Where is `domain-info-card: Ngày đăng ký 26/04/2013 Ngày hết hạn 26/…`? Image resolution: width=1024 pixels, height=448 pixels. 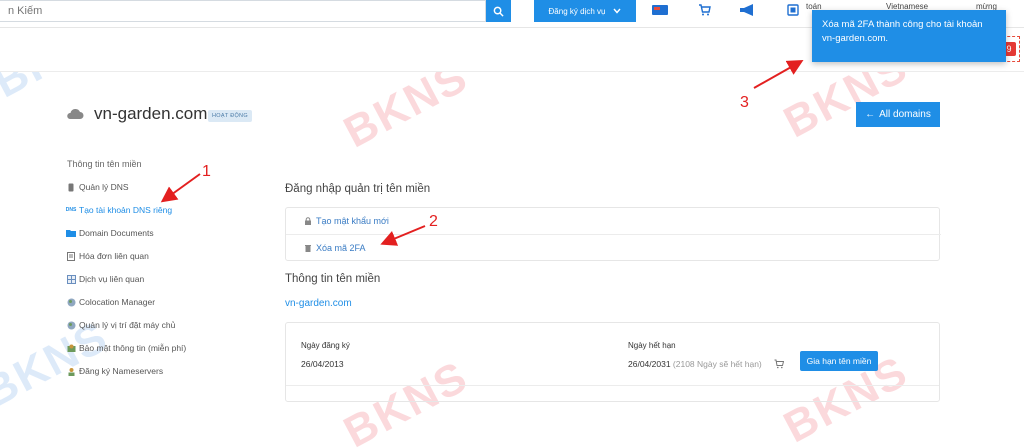 domain-info-card: Ngày đăng ký 26/04/2013 Ngày hết hạn 26/… is located at coordinates (612, 362).